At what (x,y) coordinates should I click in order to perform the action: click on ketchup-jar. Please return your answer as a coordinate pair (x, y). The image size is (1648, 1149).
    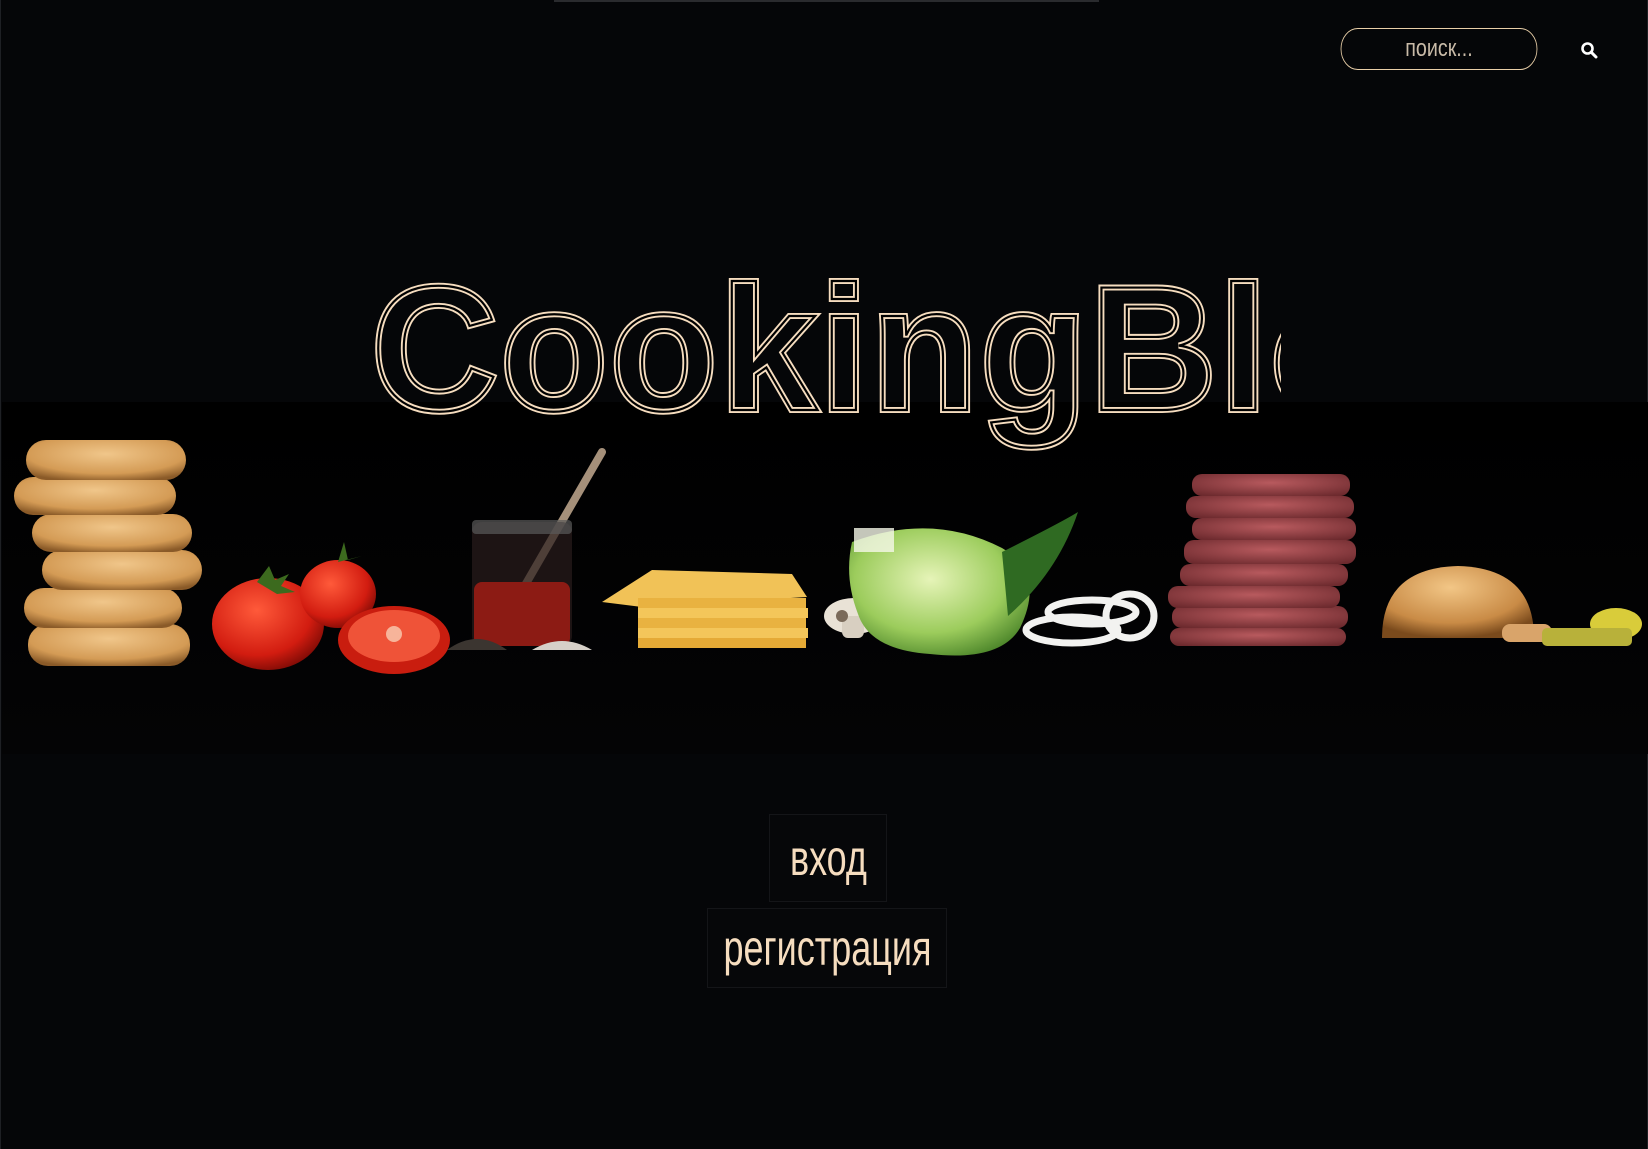
    Looking at the image, I should click on (526, 549).